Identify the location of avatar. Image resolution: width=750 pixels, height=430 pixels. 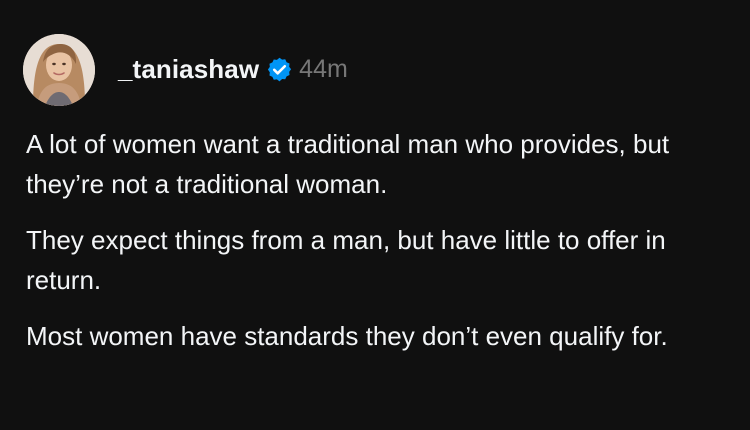
(59, 70).